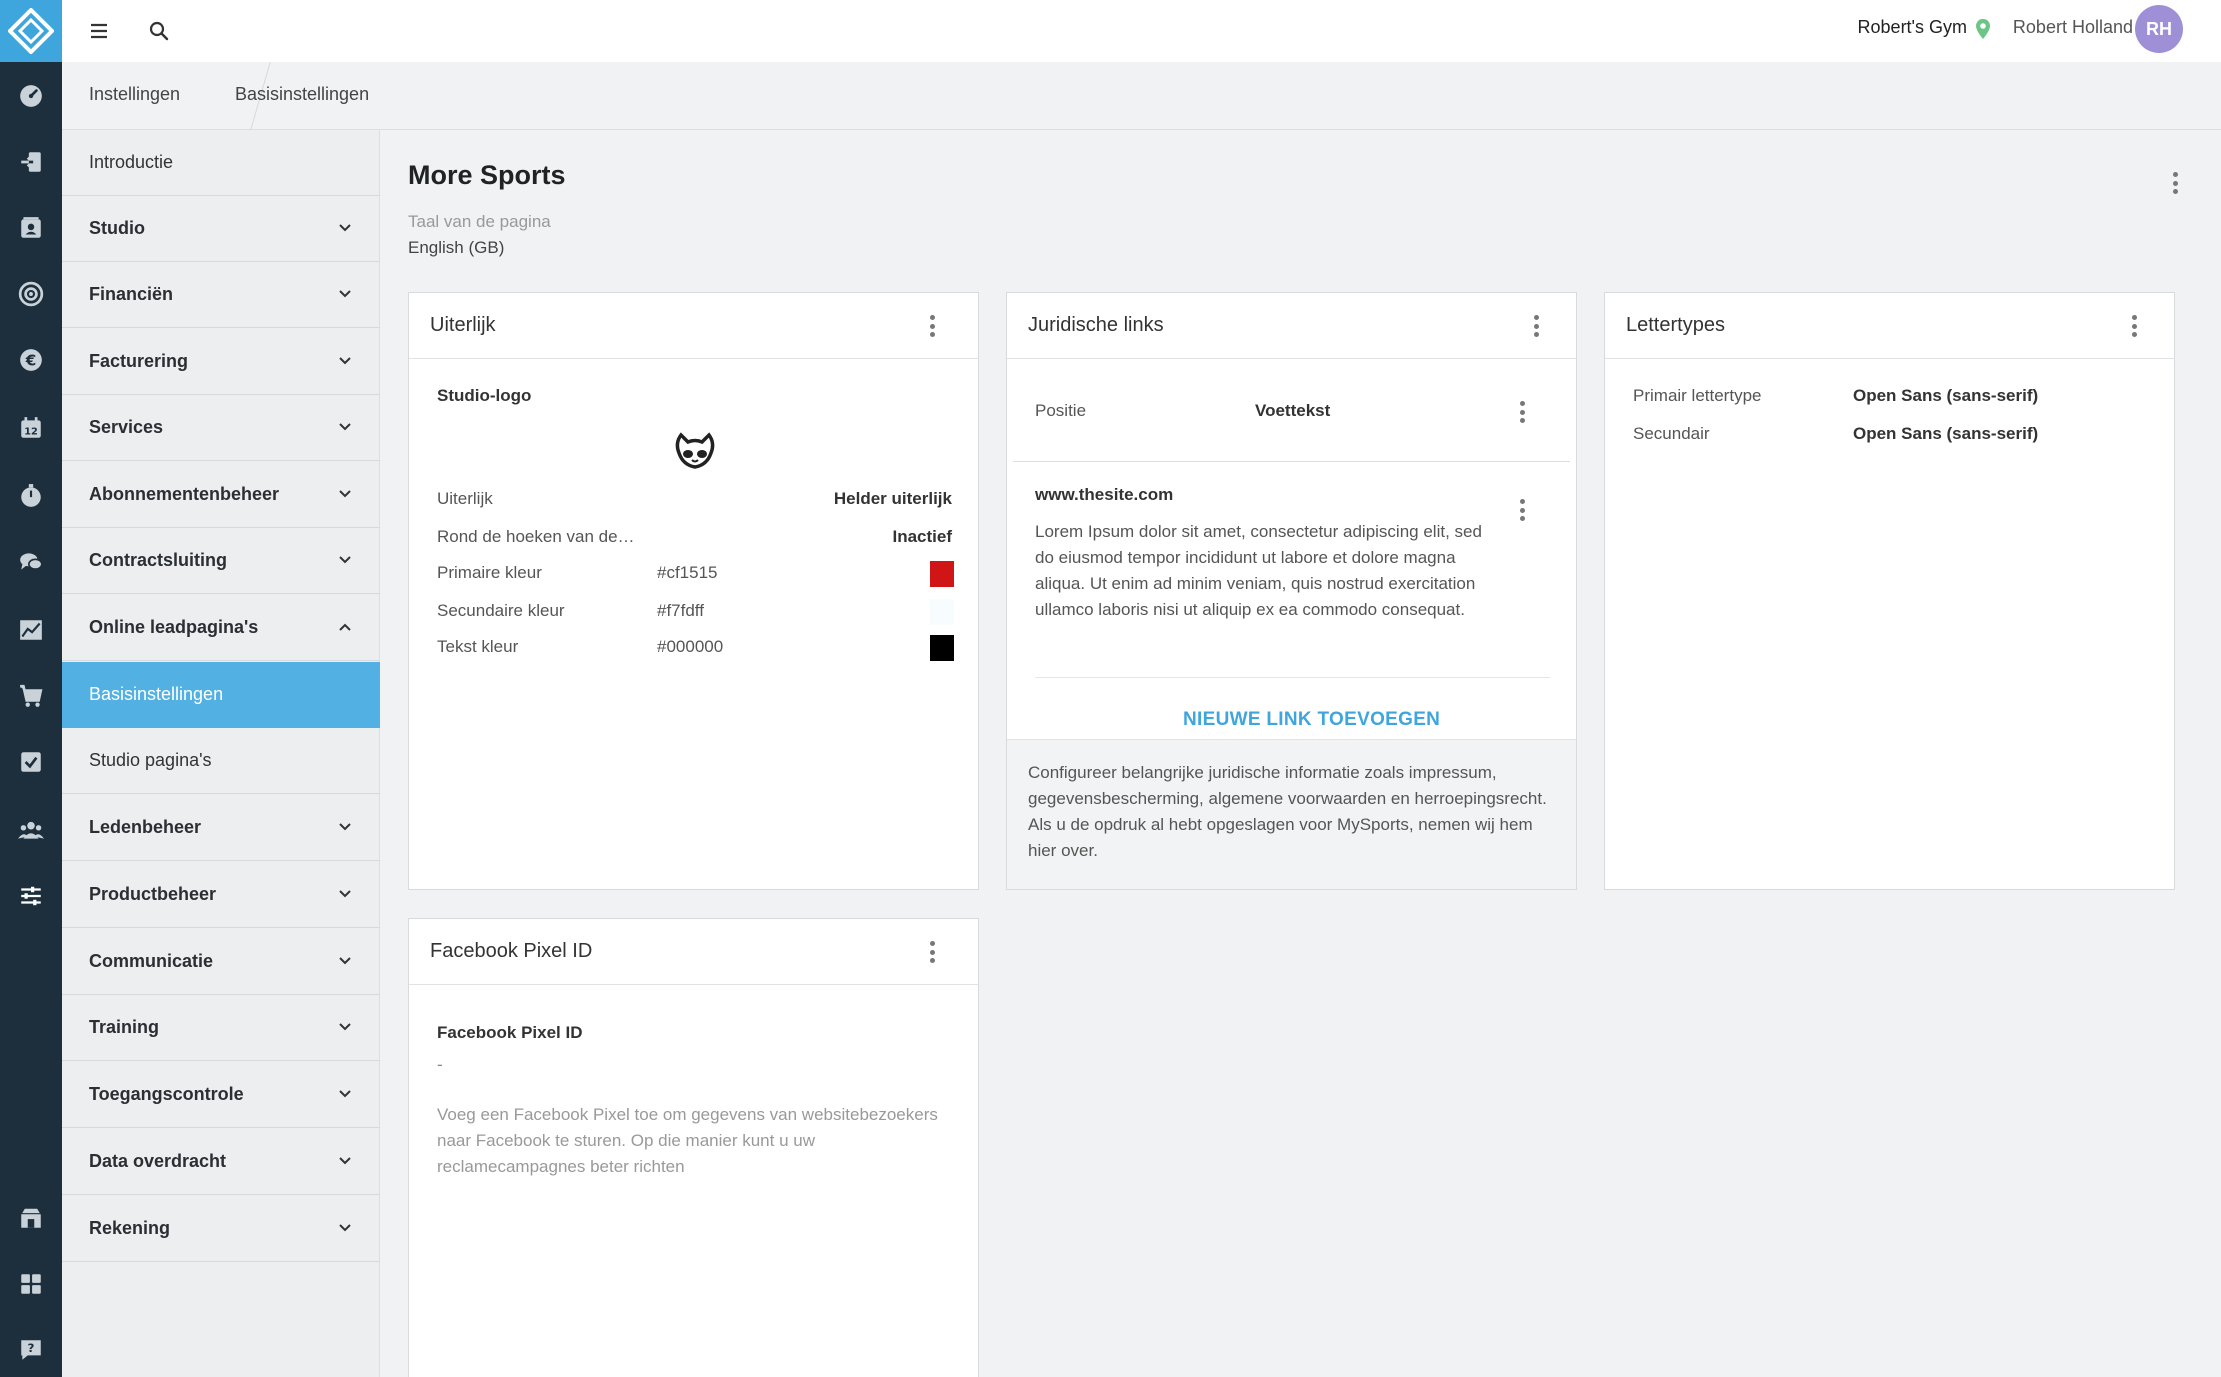 The width and height of the screenshot is (2221, 1377). I want to click on check-in-icon, so click(31, 162).